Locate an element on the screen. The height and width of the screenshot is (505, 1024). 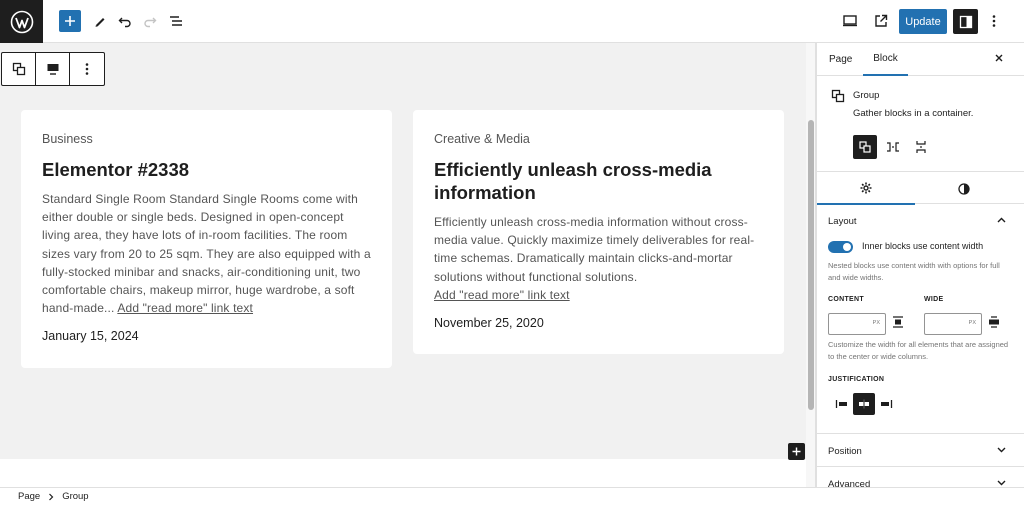
add-block-button is located at coordinates (70, 21).